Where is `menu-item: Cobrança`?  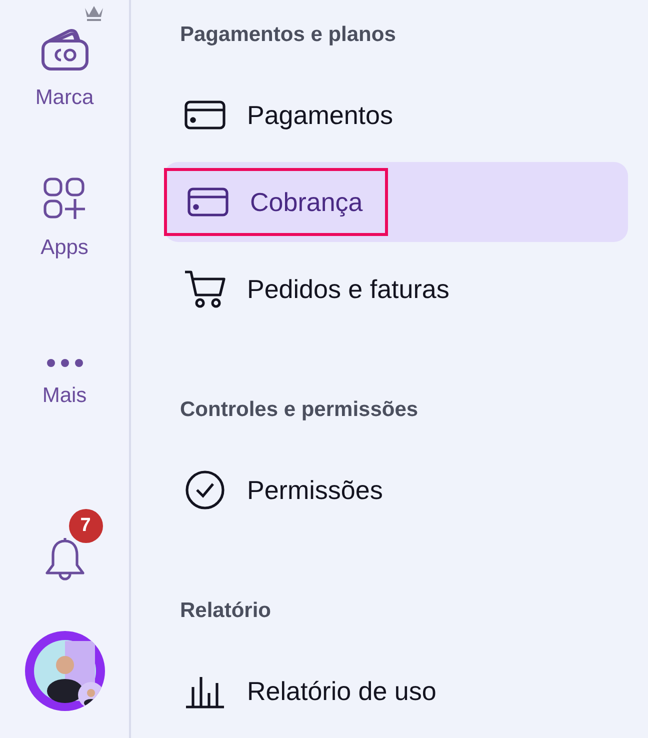 menu-item: Cobrança is located at coordinates (396, 202).